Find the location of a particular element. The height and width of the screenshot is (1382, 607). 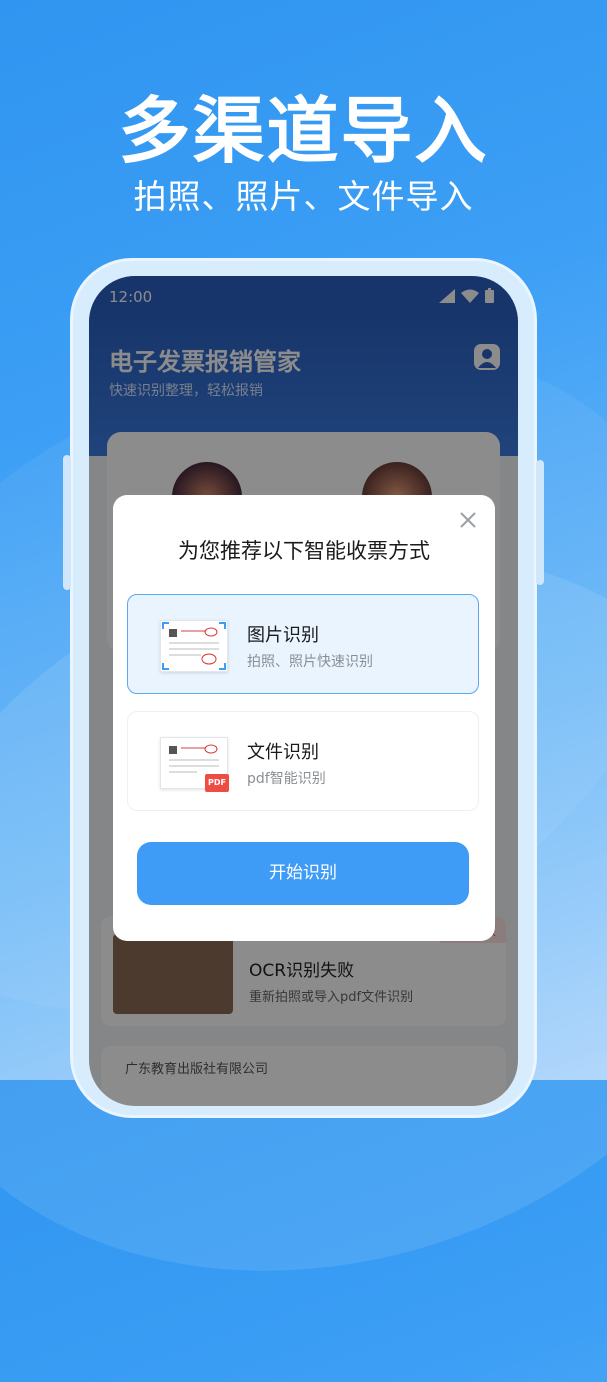

pdf-tag: PDF is located at coordinates (217, 783).